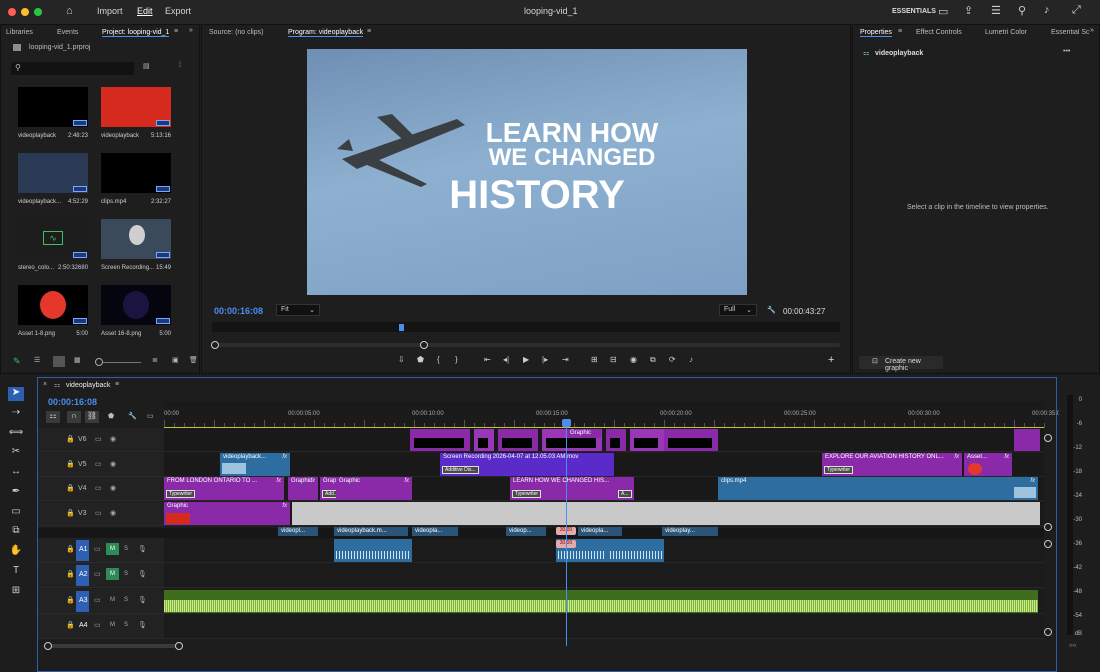  What do you see at coordinates (16, 493) in the screenshot?
I see `pen-tool-icon: ✒` at bounding box center [16, 493].